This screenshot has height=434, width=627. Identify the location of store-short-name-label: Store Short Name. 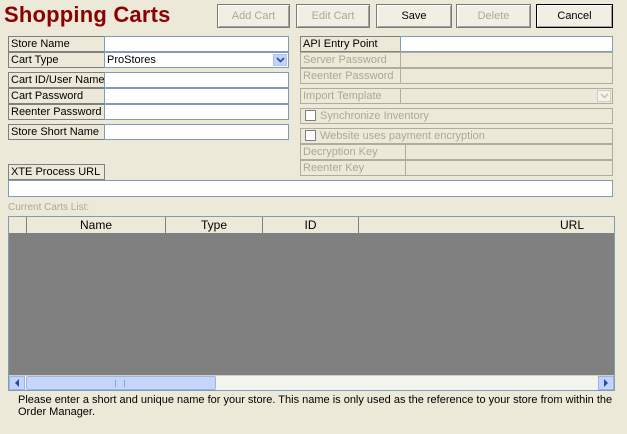
(56, 132).